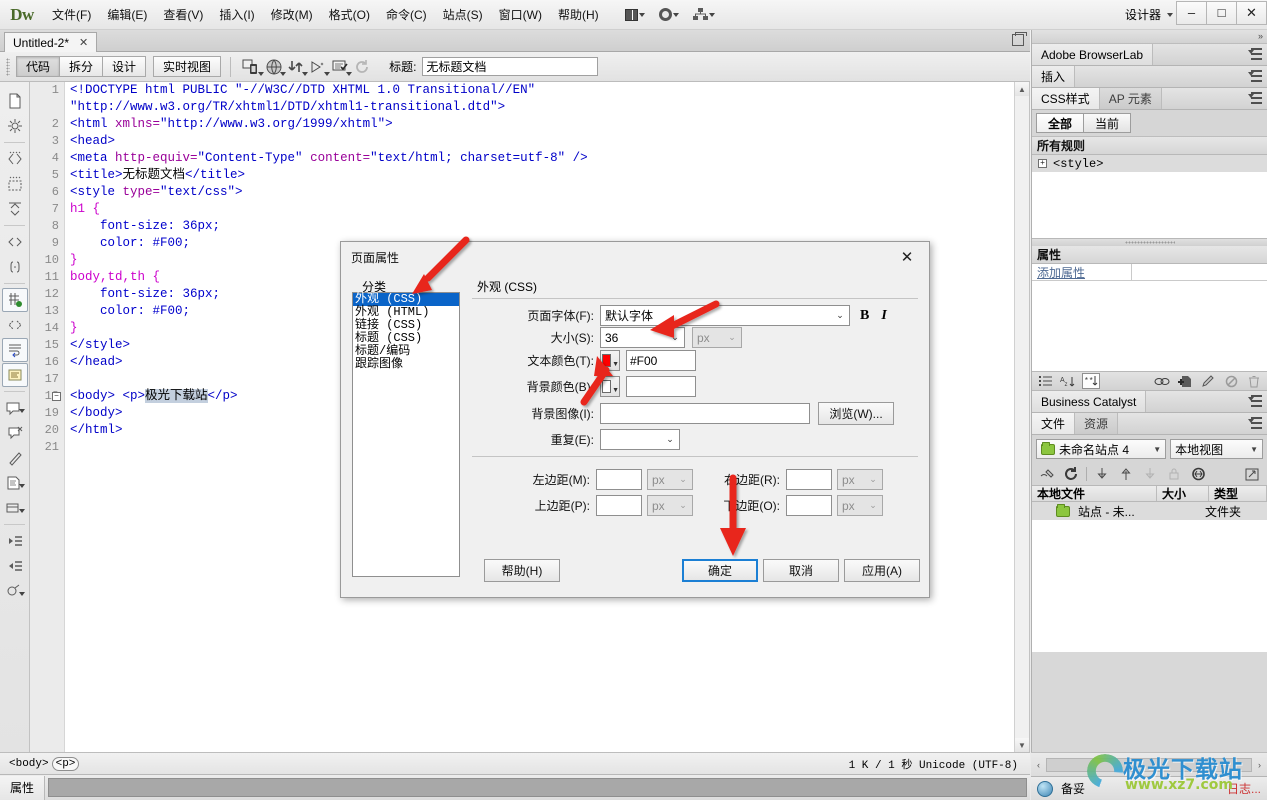 This screenshot has height=800, width=1267. I want to click on put-files-icon, so click(1126, 474).